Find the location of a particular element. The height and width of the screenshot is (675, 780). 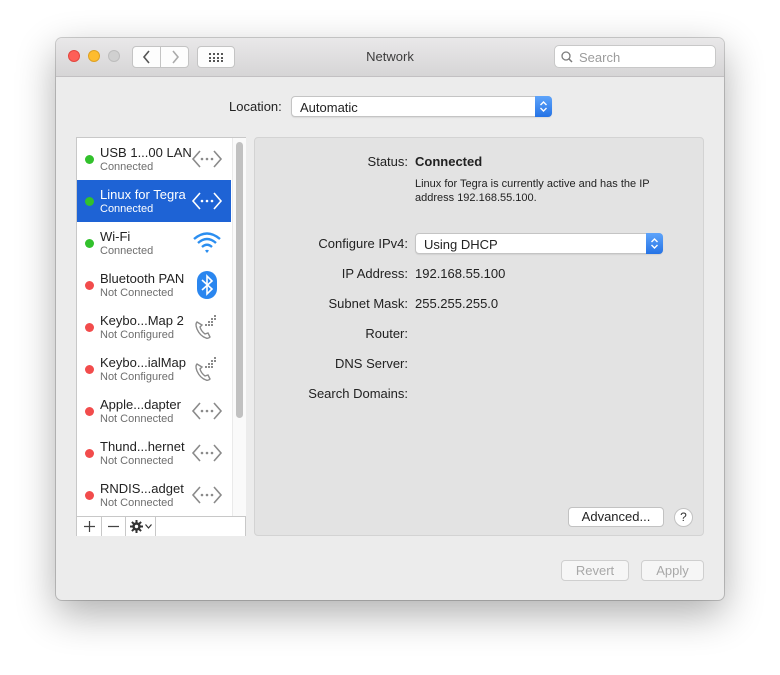

location-value: Automatic is located at coordinates (329, 107).